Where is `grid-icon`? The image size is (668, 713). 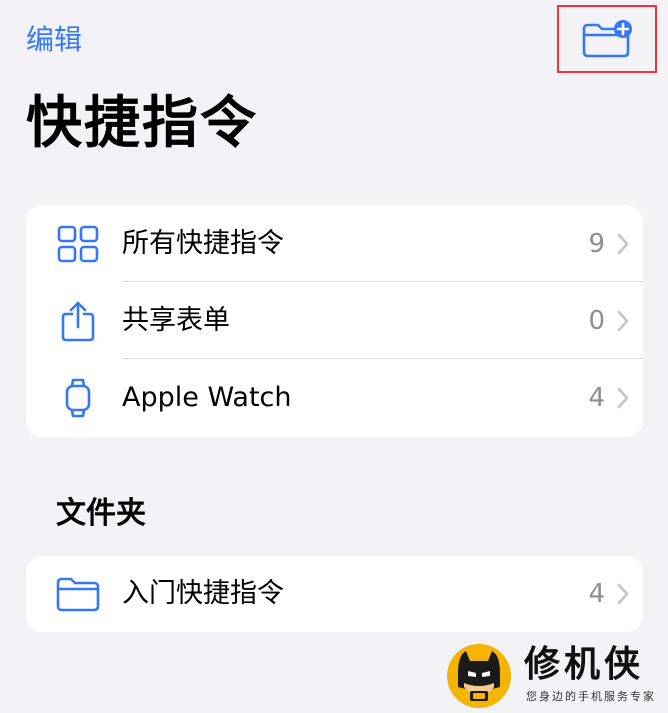
grid-icon is located at coordinates (78, 244).